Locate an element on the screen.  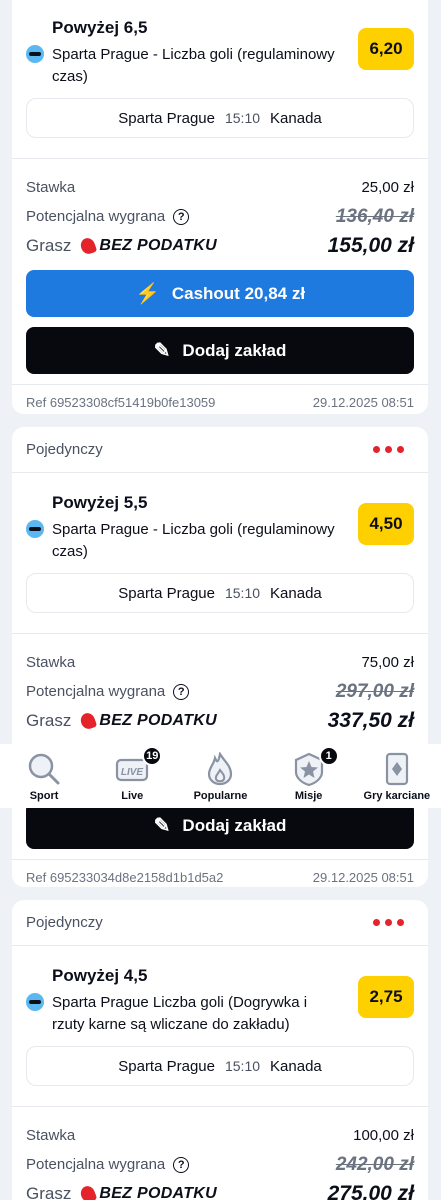
potential-win-old: 297,00 zł is located at coordinates (374, 691).